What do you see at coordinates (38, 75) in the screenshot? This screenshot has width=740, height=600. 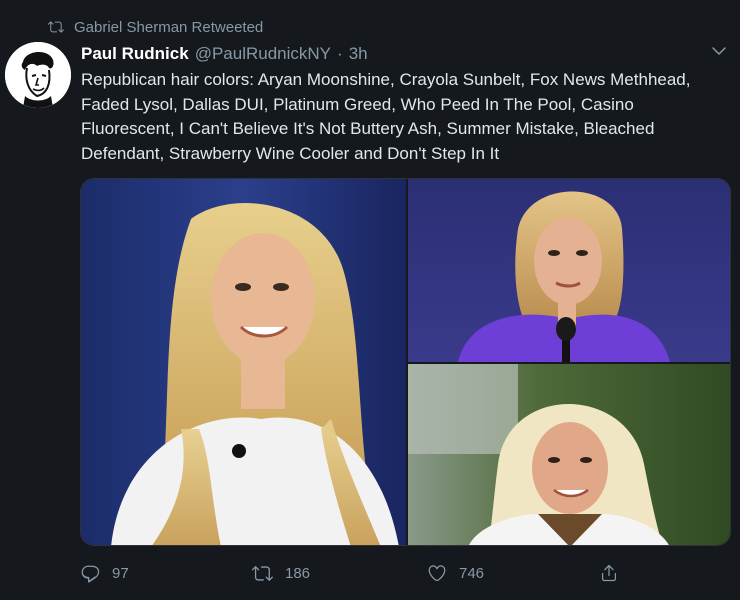 I see `avatar` at bounding box center [38, 75].